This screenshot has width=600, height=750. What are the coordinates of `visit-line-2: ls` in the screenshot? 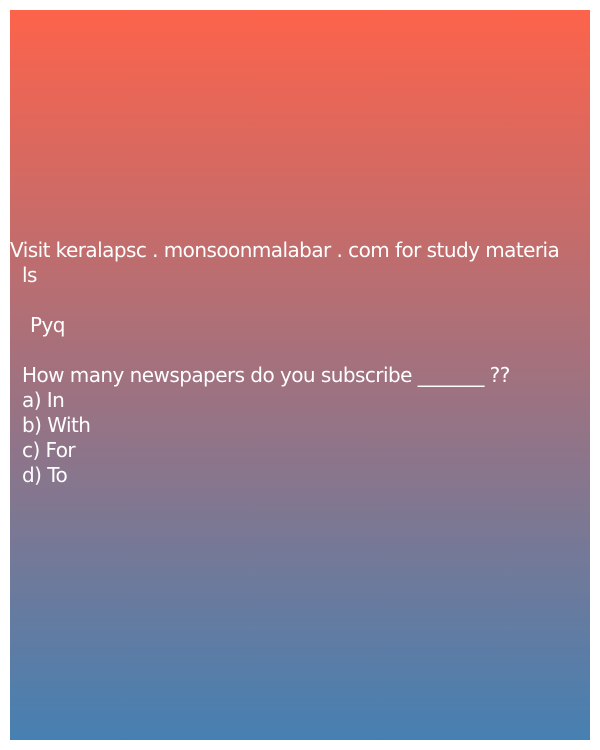 It's located at (29, 275).